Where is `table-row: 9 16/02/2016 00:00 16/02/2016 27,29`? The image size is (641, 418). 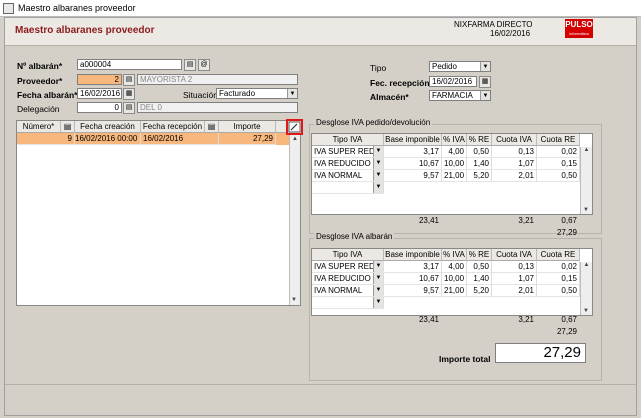
table-row: 9 16/02/2016 00:00 16/02/2016 27,29 is located at coordinates (158, 139).